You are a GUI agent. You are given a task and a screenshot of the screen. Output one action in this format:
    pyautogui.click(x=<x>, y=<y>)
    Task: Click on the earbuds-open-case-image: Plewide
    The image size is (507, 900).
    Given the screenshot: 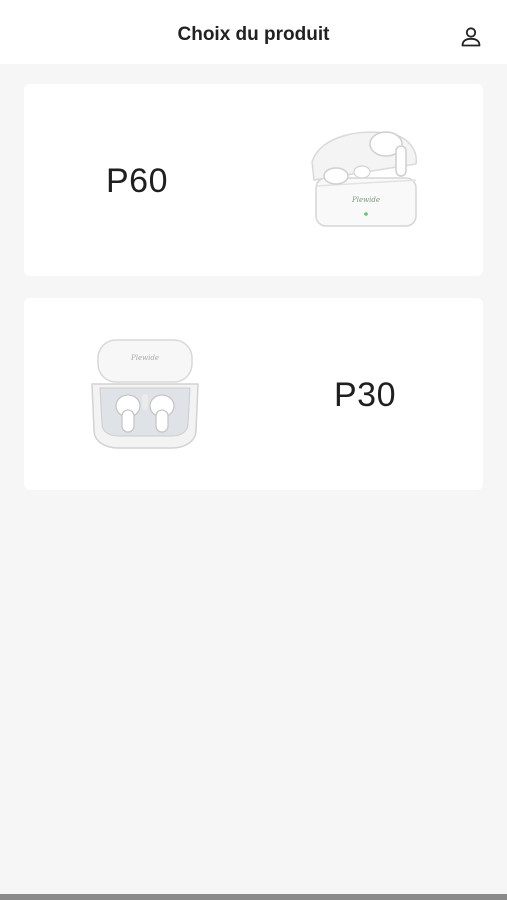 What is the action you would take?
    pyautogui.click(x=364, y=179)
    